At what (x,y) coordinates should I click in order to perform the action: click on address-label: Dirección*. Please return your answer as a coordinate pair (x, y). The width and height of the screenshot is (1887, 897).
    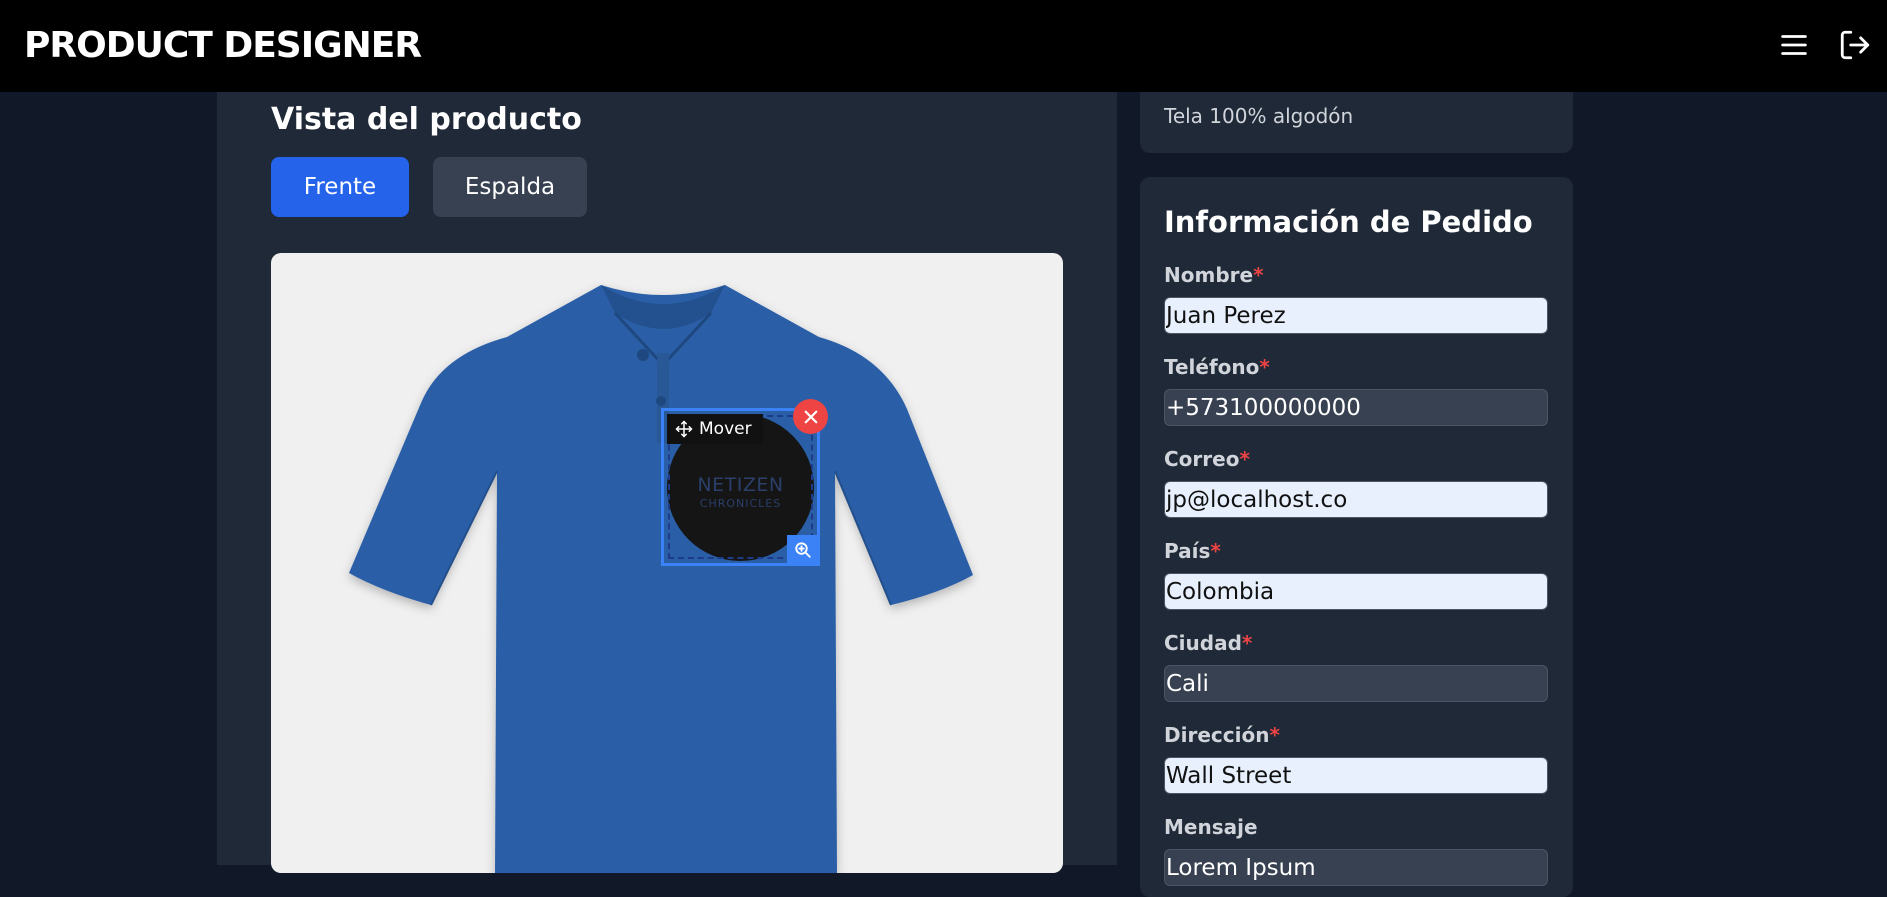
    Looking at the image, I should click on (1222, 735).